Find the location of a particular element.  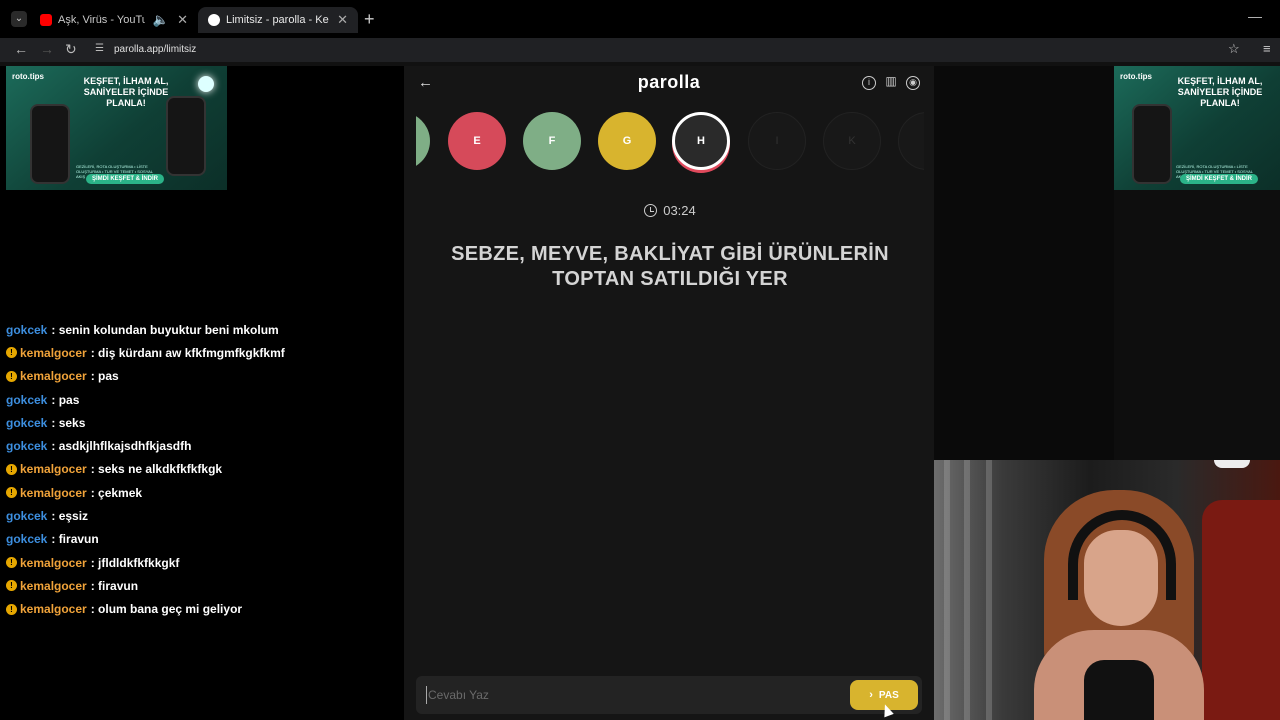

parolla-icon is located at coordinates (214, 20).